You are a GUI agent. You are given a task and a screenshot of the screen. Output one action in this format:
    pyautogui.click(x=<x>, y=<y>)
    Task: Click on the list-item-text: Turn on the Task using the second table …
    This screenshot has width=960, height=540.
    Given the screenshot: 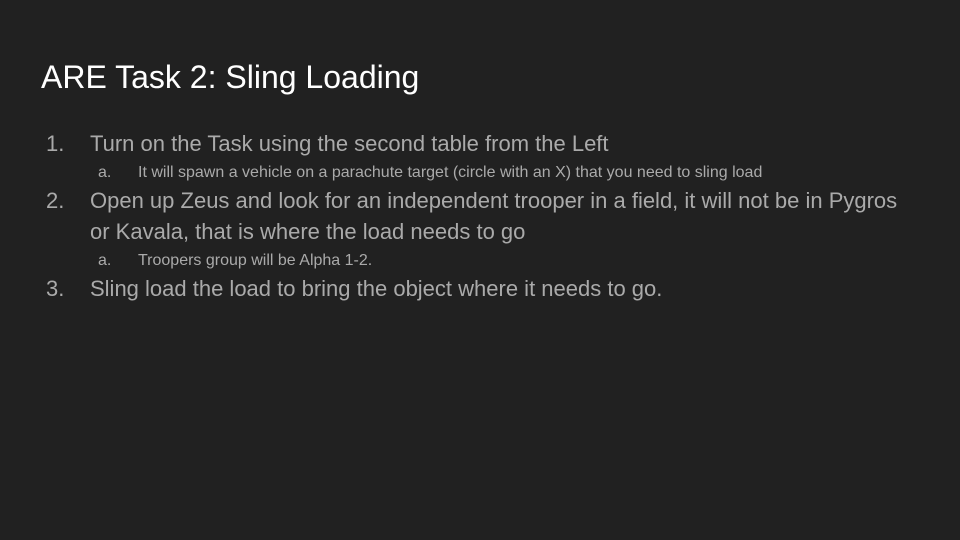 What is the action you would take?
    pyautogui.click(x=349, y=143)
    